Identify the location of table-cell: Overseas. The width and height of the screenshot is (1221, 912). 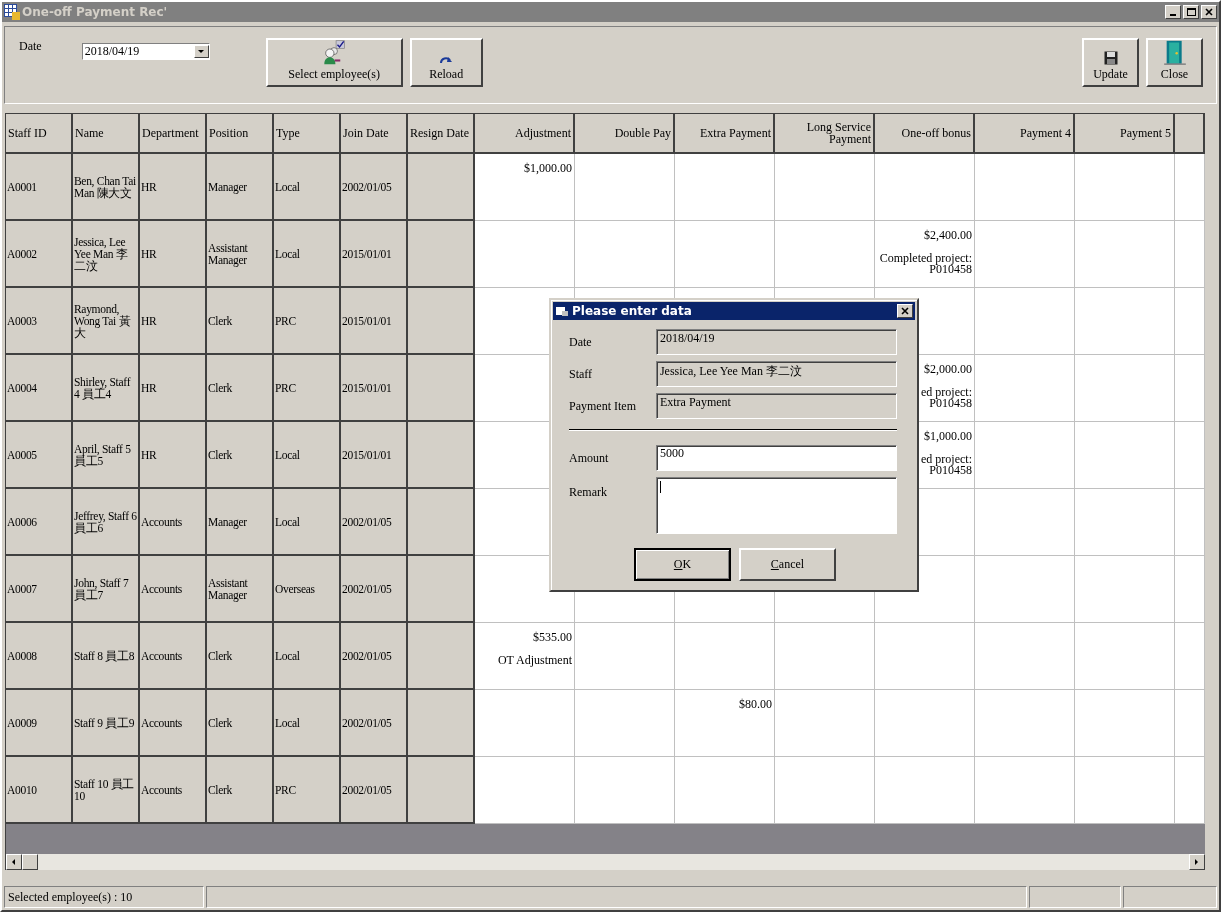
(307, 589).